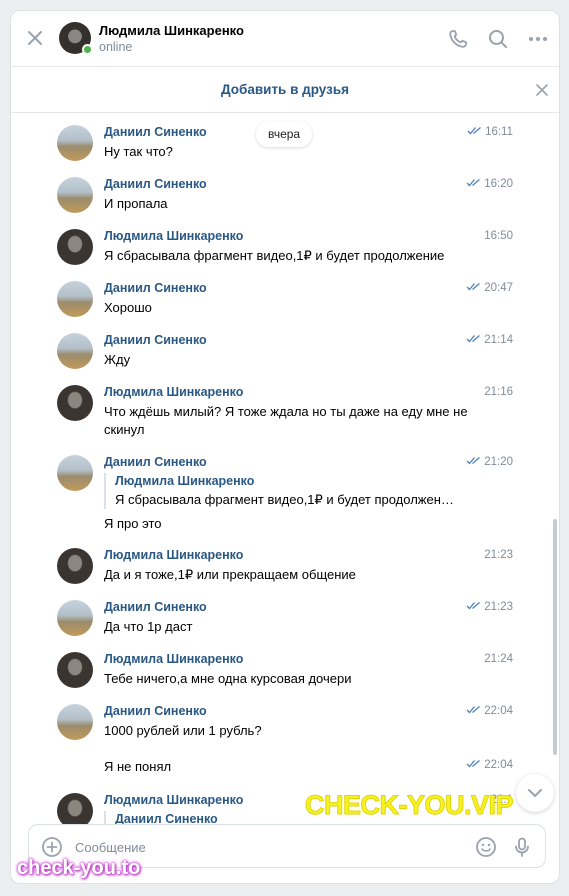  Describe the element at coordinates (498, 184) in the screenshot. I see `time-label: 16:20` at that location.